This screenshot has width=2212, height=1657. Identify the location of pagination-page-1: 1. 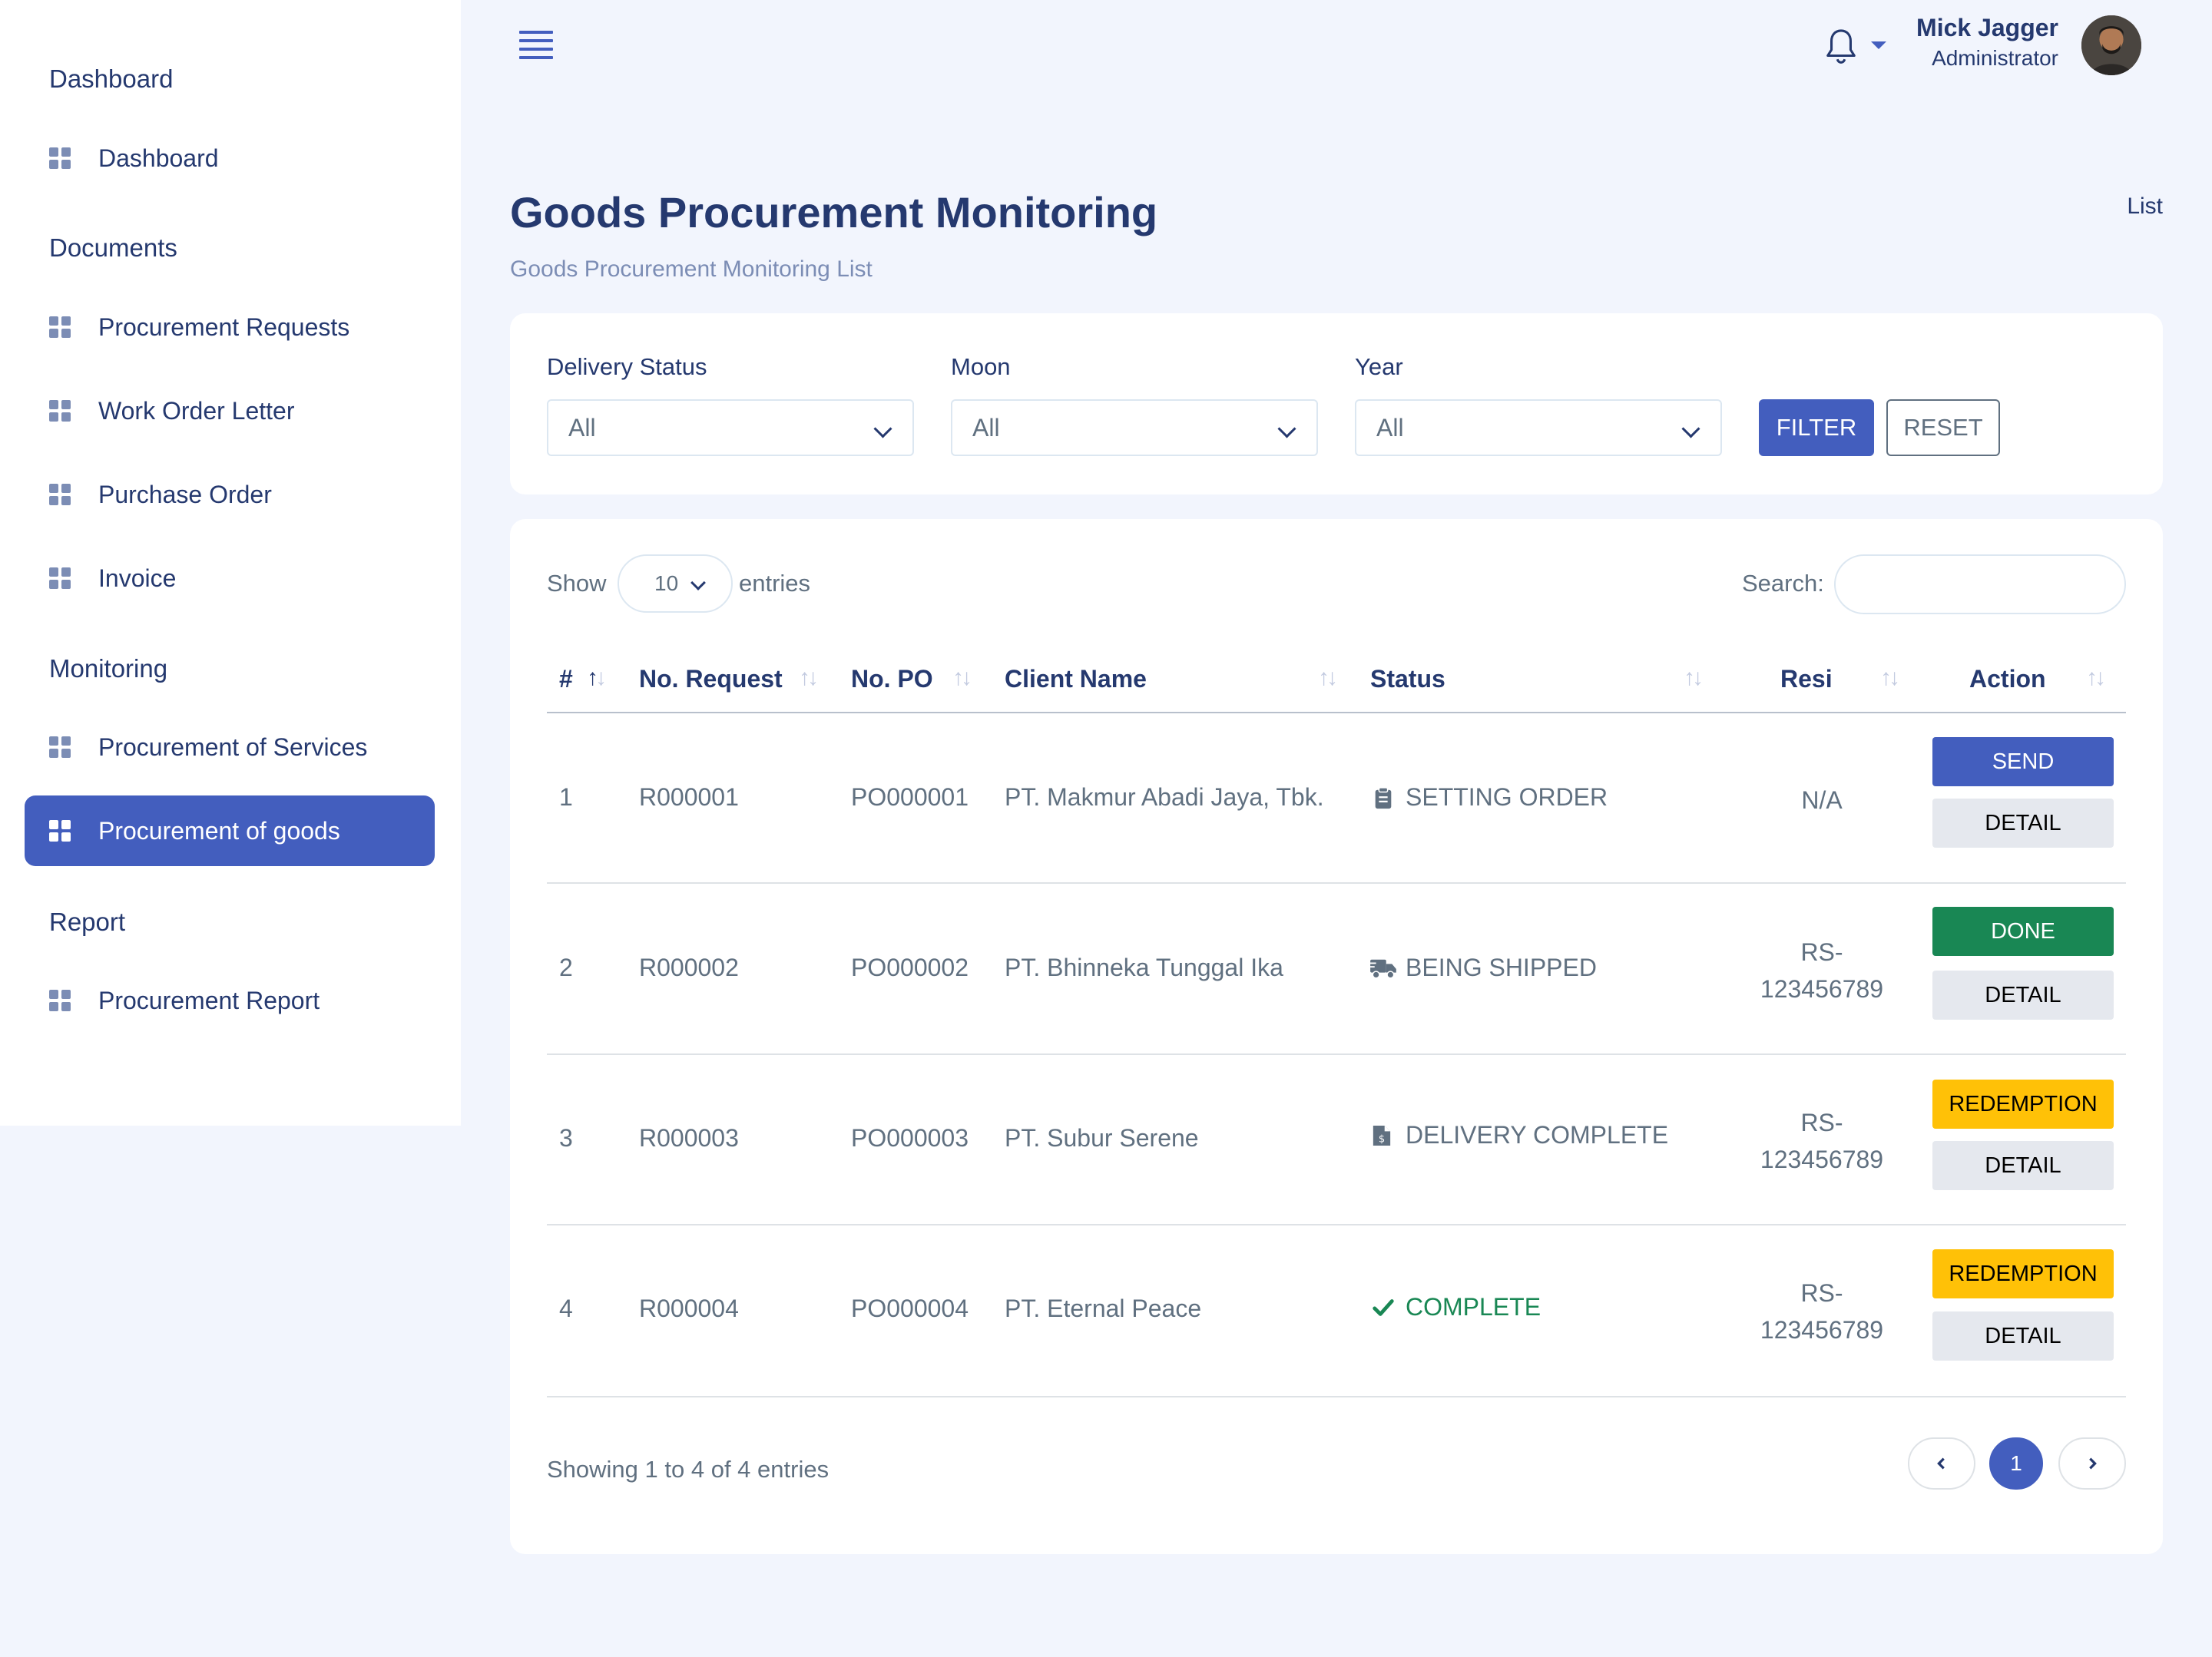
(2016, 1463).